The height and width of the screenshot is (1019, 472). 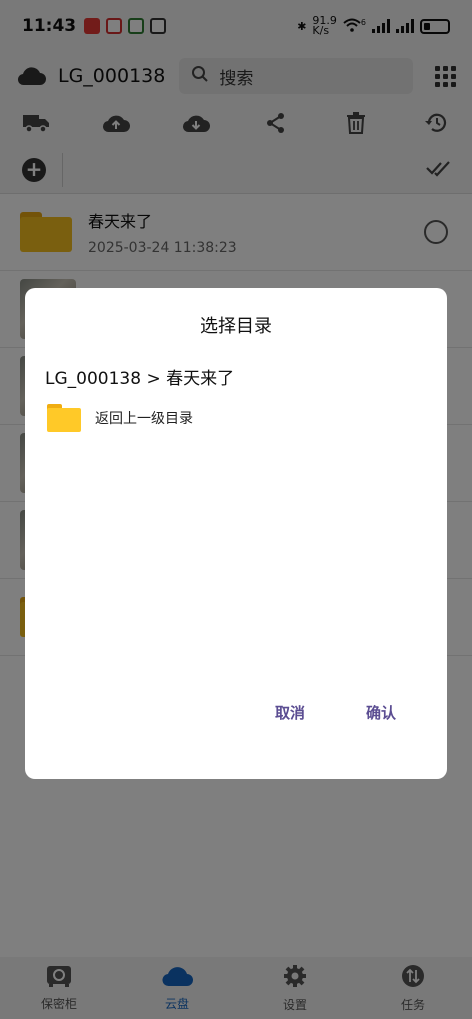 I want to click on go-up-directory-item: 返回上一级目录, so click(x=120, y=418).